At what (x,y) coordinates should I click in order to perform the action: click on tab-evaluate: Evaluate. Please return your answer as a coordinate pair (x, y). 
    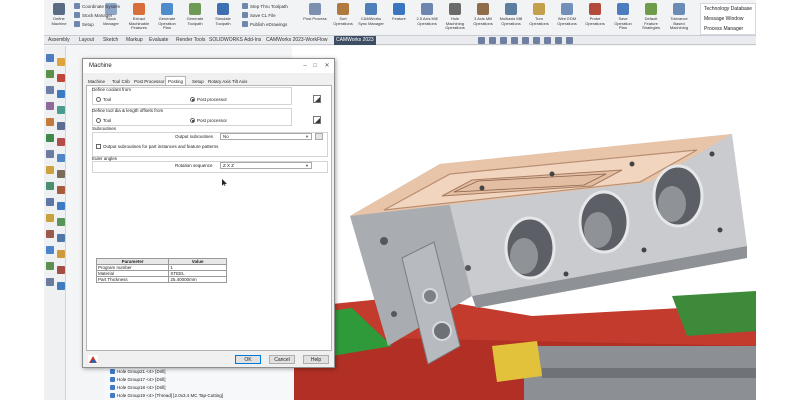
    Looking at the image, I should click on (158, 40).